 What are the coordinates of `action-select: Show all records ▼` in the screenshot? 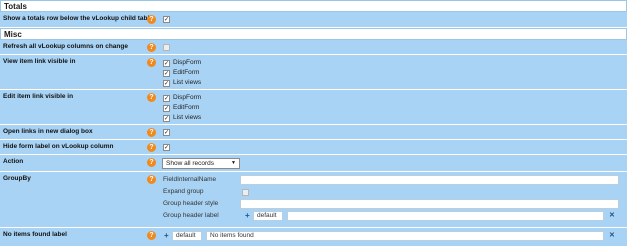 It's located at (201, 163).